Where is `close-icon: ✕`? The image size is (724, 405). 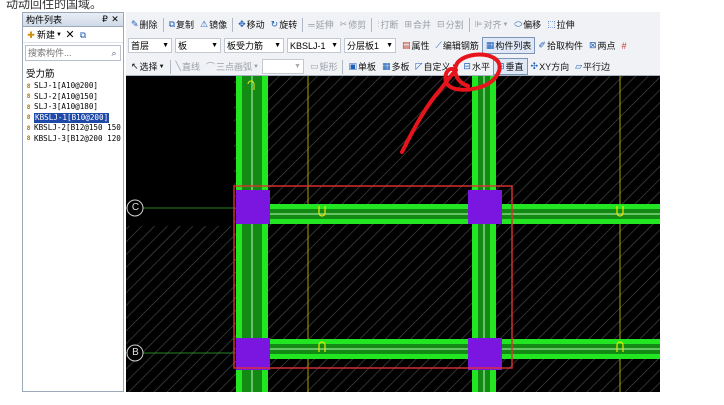 close-icon: ✕ is located at coordinates (115, 19).